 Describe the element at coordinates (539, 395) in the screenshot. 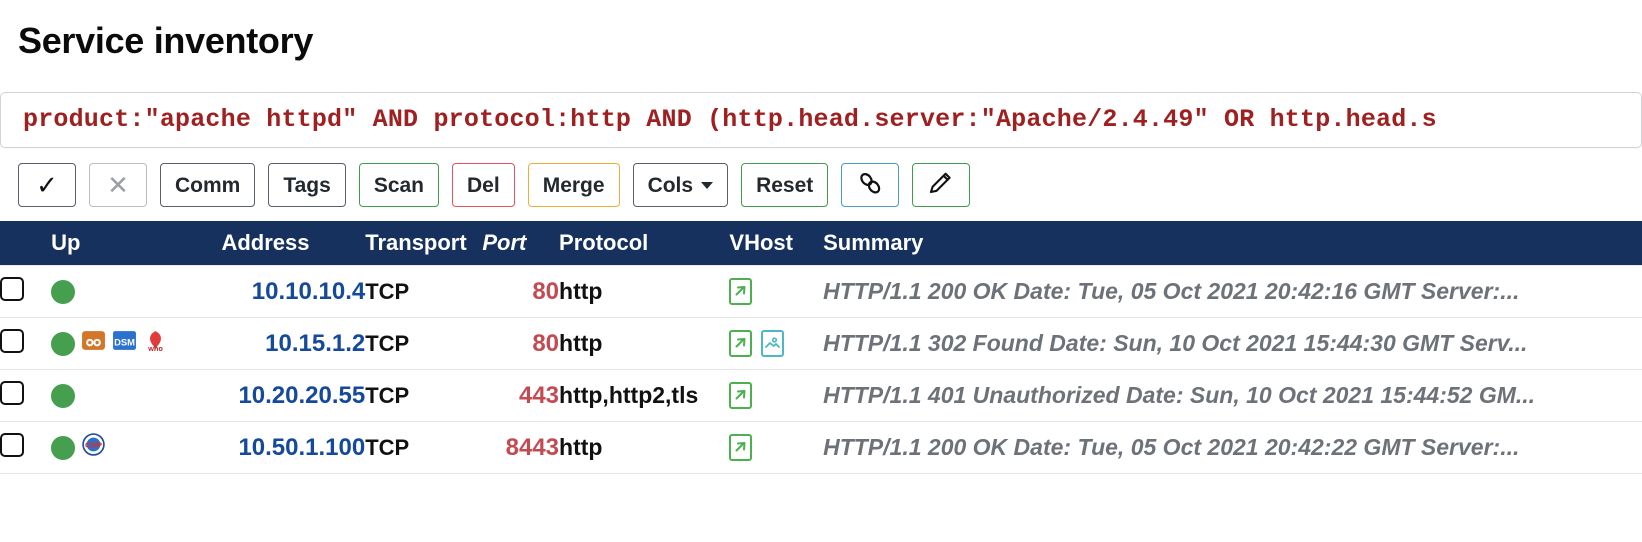

I see `port-value: 443` at that location.